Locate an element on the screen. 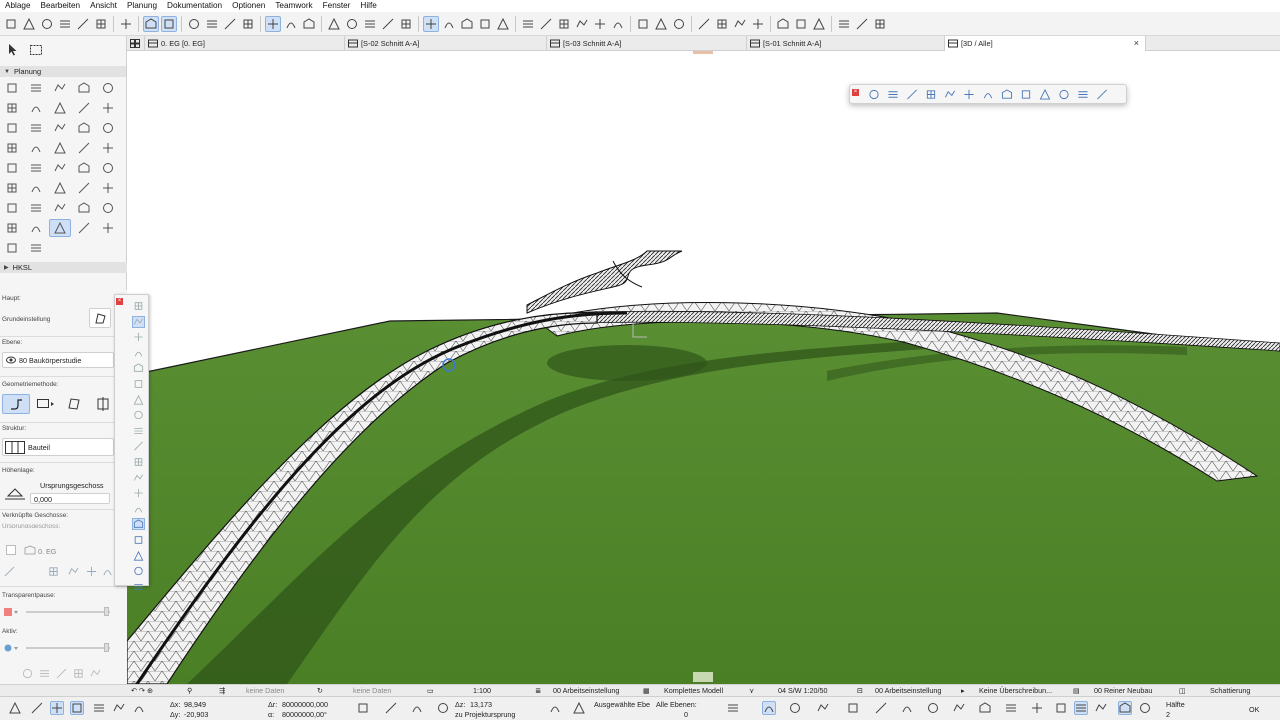  arrow-tool-icon is located at coordinates (13, 51).